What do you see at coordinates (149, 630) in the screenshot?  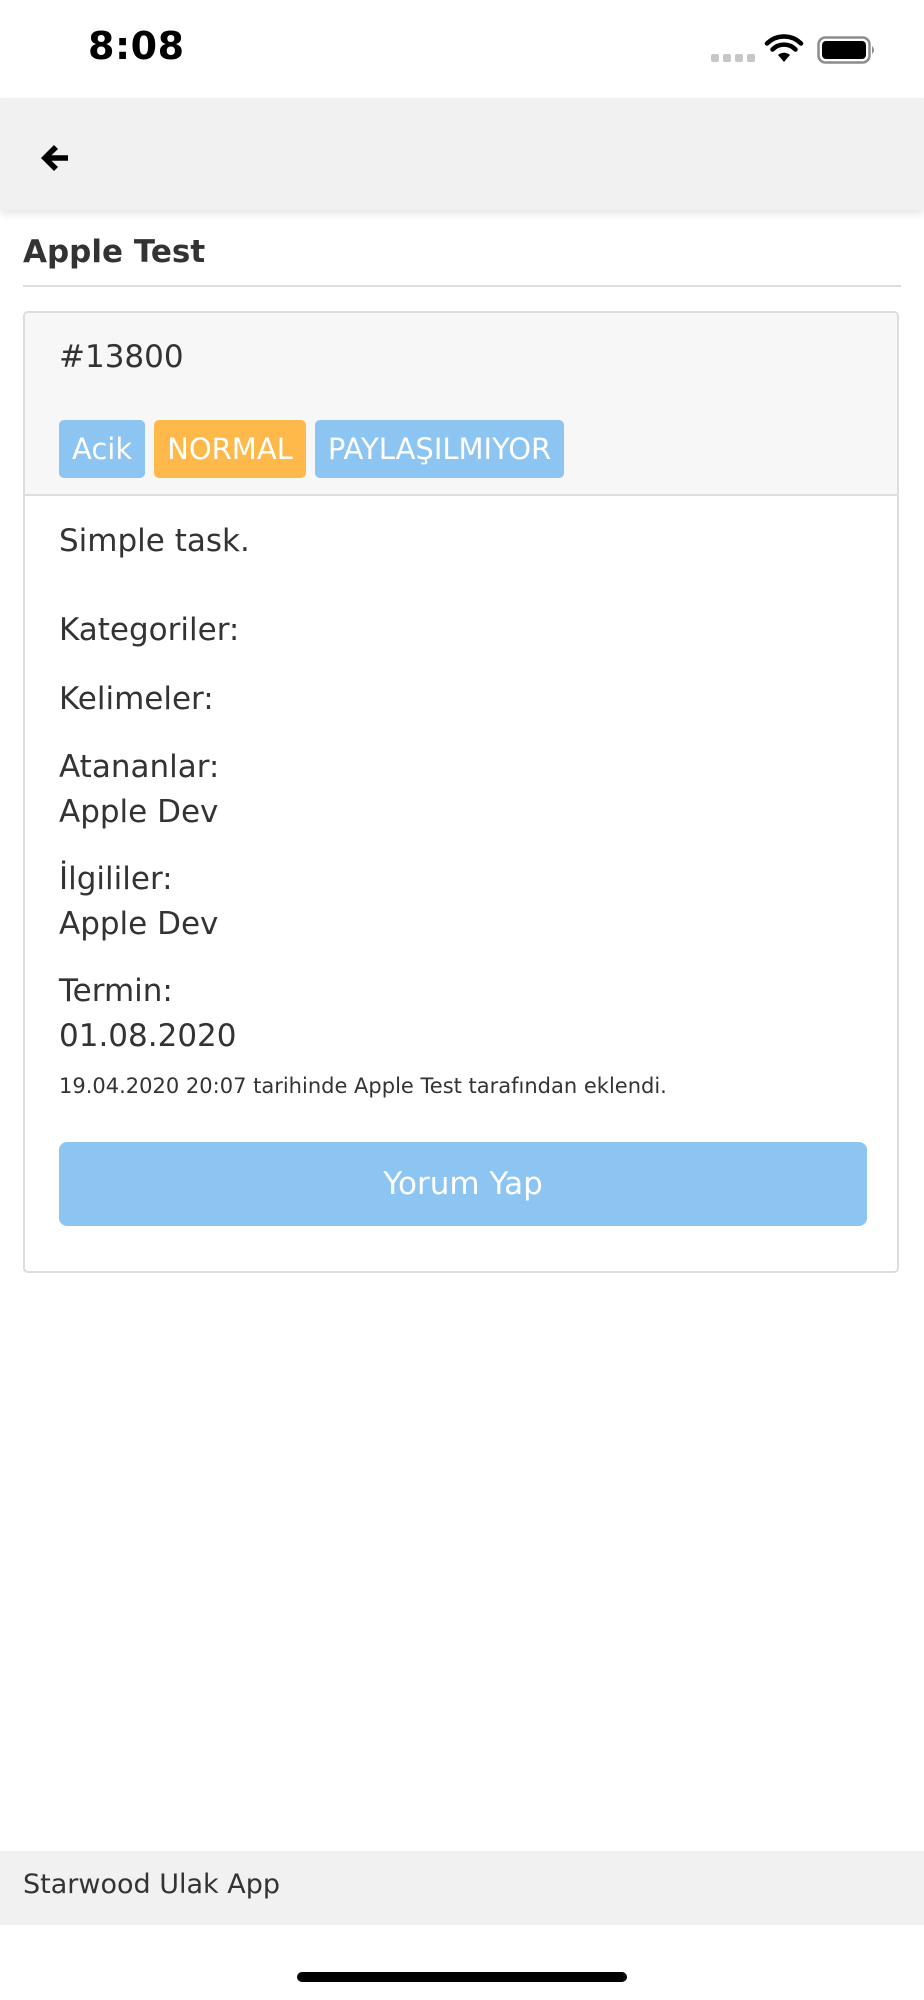 I see `categories-label: Kategoriler:` at bounding box center [149, 630].